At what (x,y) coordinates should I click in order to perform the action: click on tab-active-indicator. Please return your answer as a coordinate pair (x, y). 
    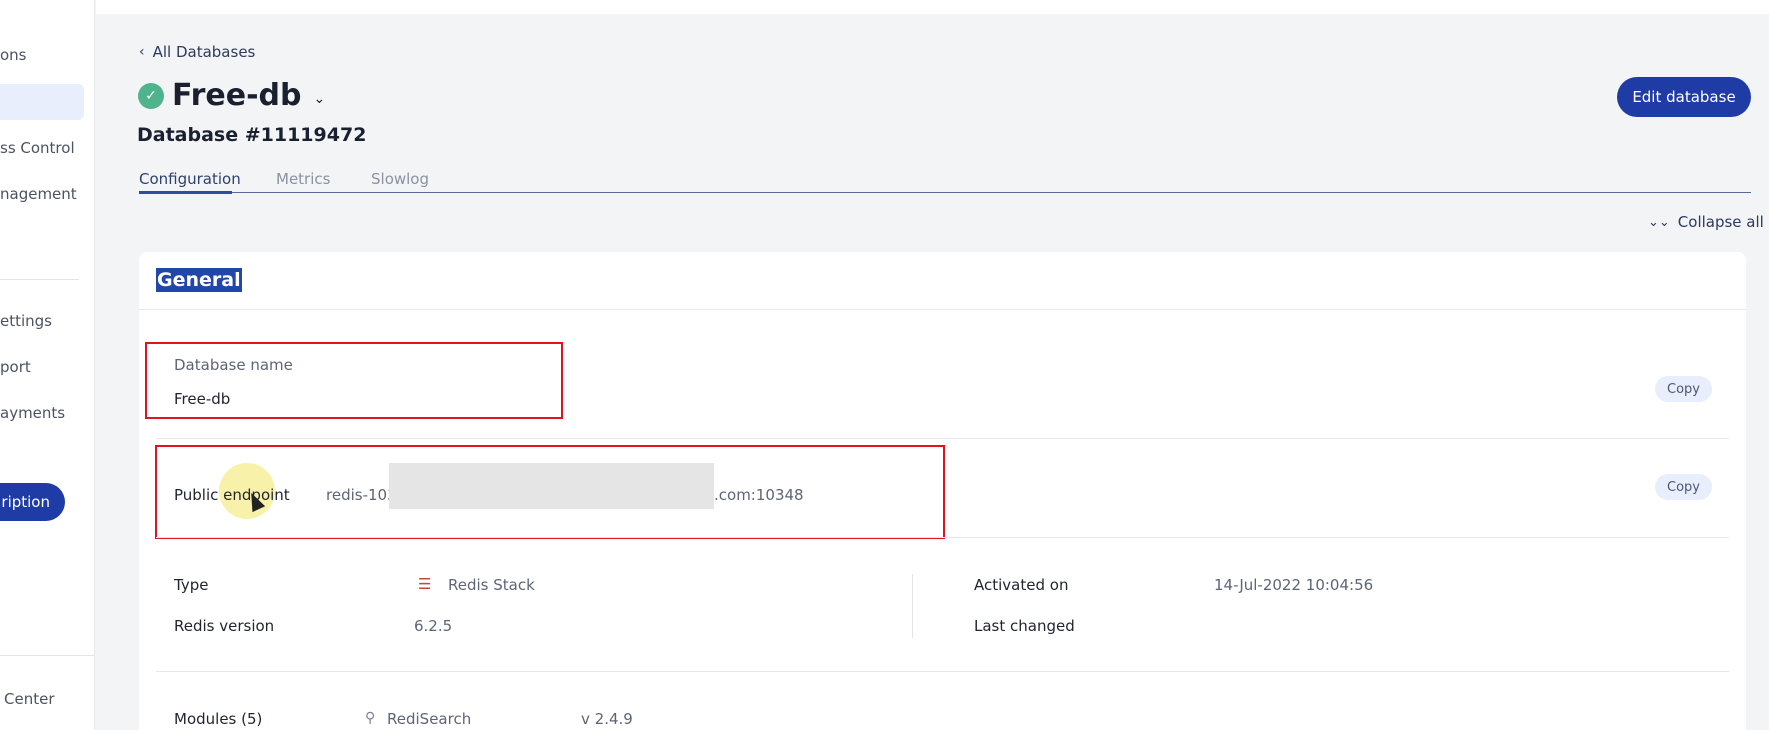
    Looking at the image, I should click on (185, 192).